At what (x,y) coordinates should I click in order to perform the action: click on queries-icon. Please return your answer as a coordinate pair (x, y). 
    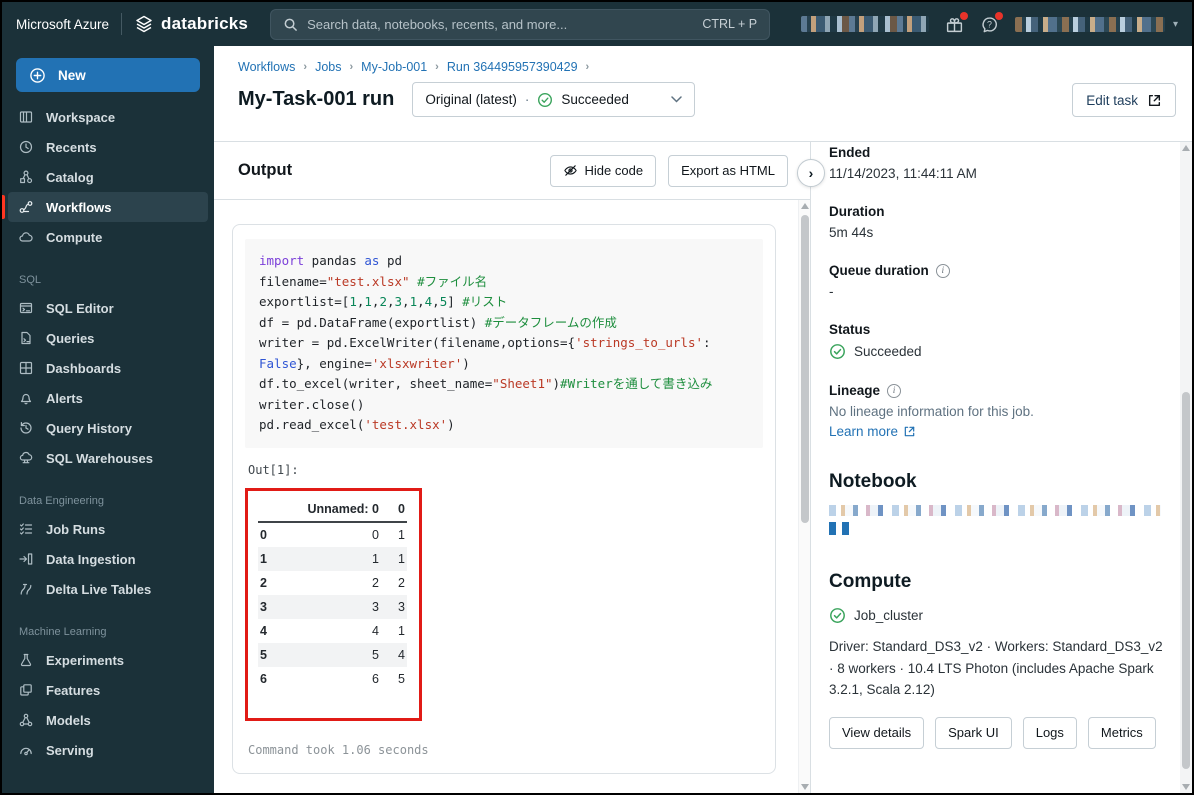
    Looking at the image, I should click on (26, 338).